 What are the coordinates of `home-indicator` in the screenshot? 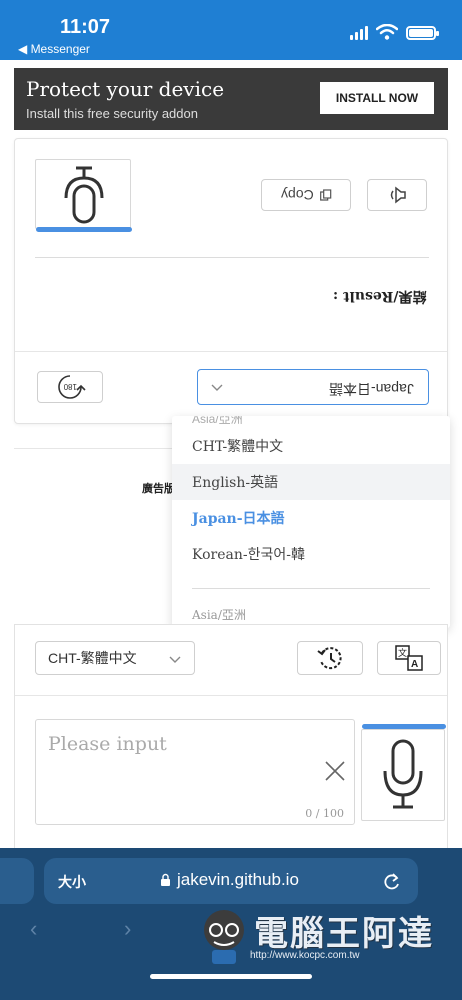 It's located at (231, 976).